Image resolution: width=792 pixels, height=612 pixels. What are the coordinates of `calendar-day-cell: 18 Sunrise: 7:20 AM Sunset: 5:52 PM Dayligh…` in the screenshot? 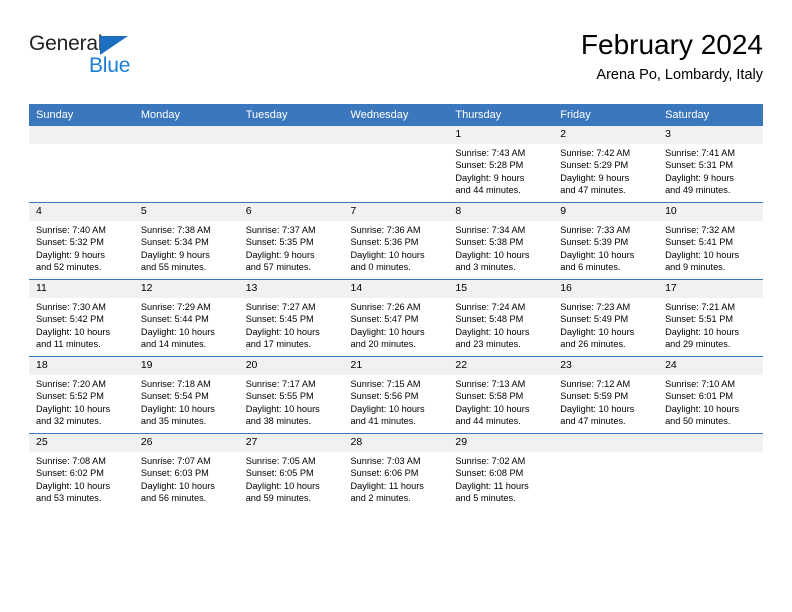 It's located at (81, 395).